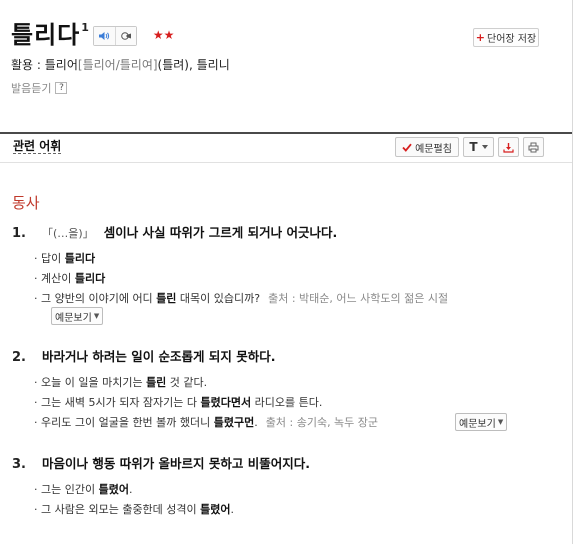 This screenshot has width=573, height=544. I want to click on example-text: · 그는 새벽 5시가 되자 잠자기는 다, so click(117, 402).